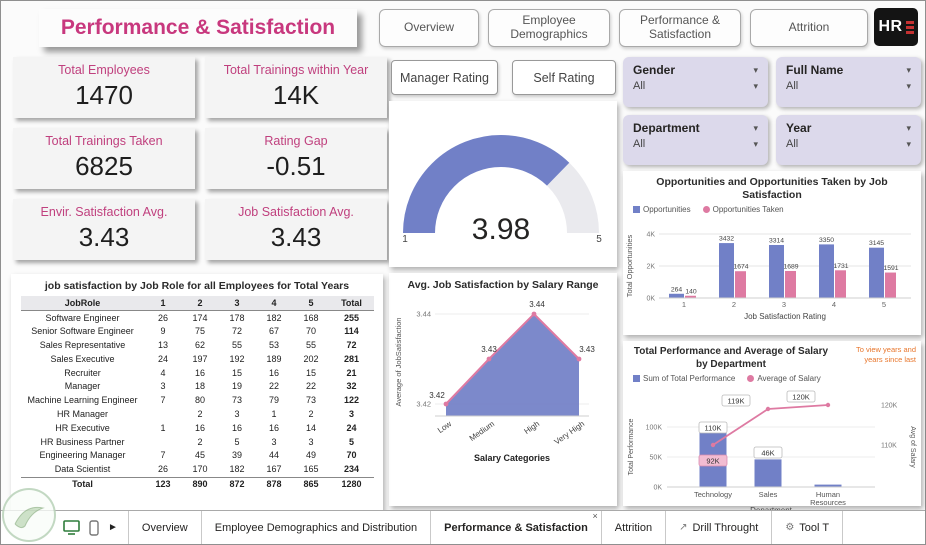  What do you see at coordinates (429, 28) in the screenshot?
I see `nav-button-overview: Overview` at bounding box center [429, 28].